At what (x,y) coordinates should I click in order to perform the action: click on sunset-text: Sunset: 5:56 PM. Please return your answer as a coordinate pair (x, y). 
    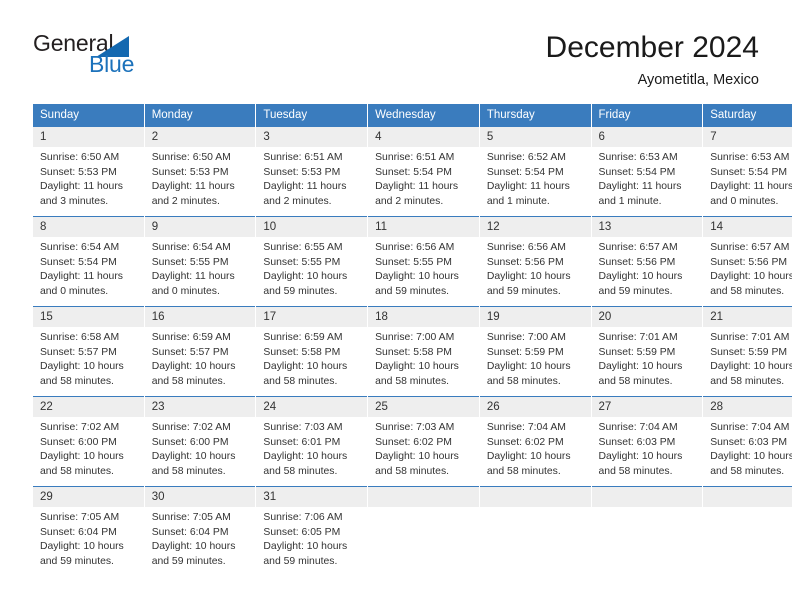
    Looking at the image, I should click on (749, 262).